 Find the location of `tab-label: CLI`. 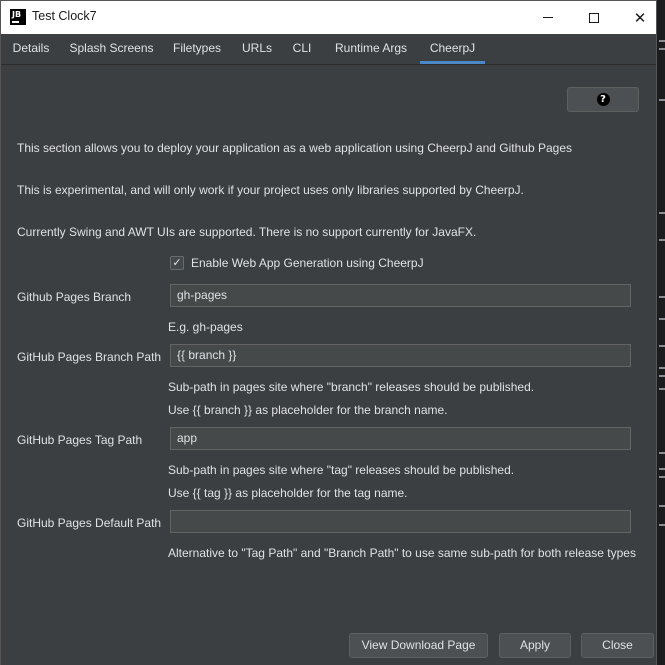

tab-label: CLI is located at coordinates (302, 48).